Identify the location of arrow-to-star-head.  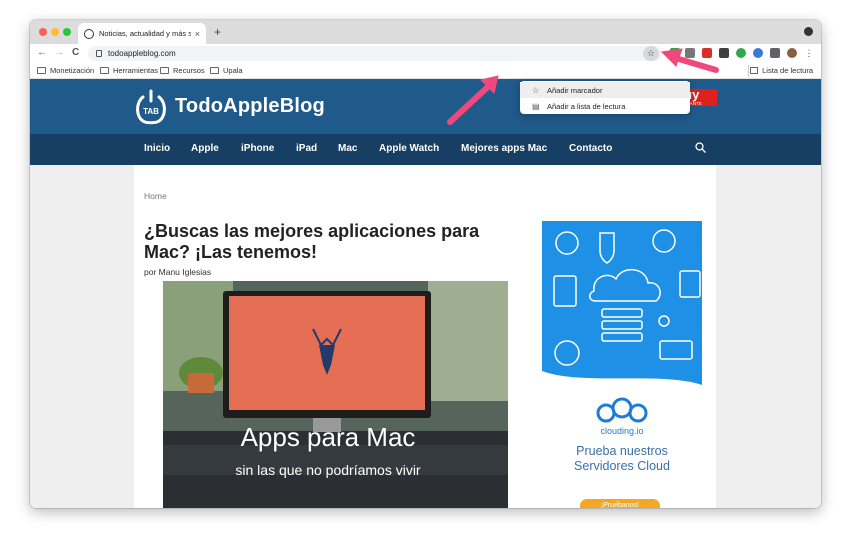
(671, 57).